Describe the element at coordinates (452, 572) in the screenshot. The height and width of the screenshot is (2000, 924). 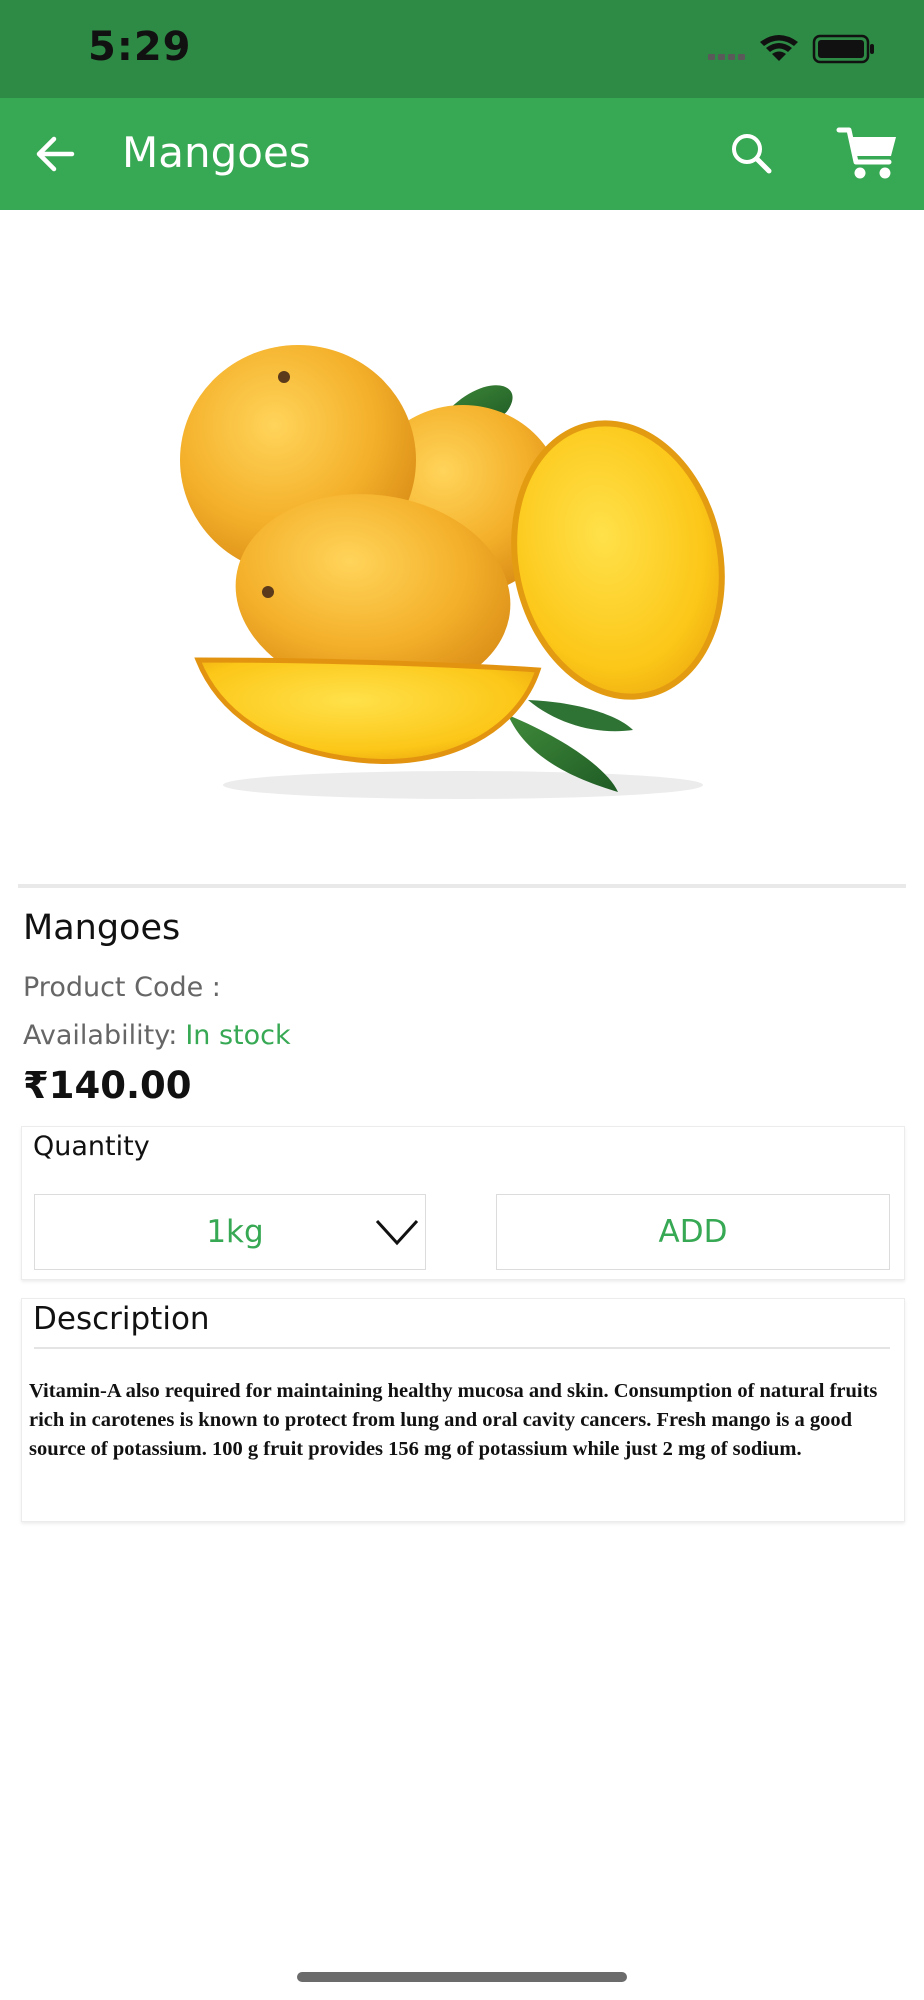
I see `product-image` at that location.